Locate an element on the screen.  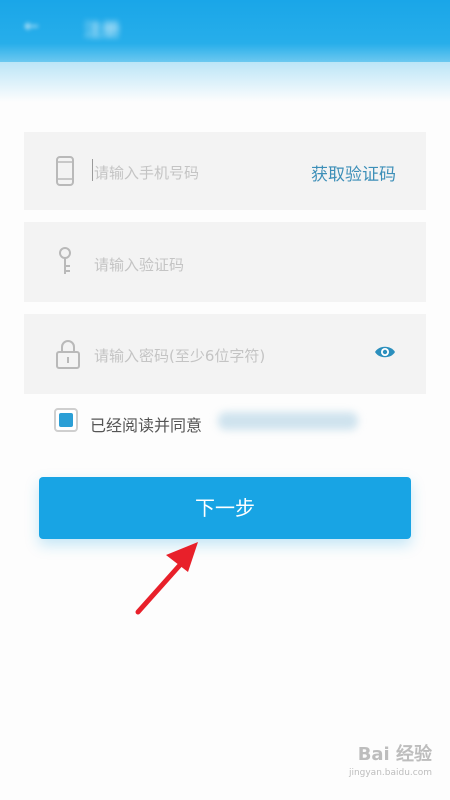
agreement-checkbox is located at coordinates (66, 420).